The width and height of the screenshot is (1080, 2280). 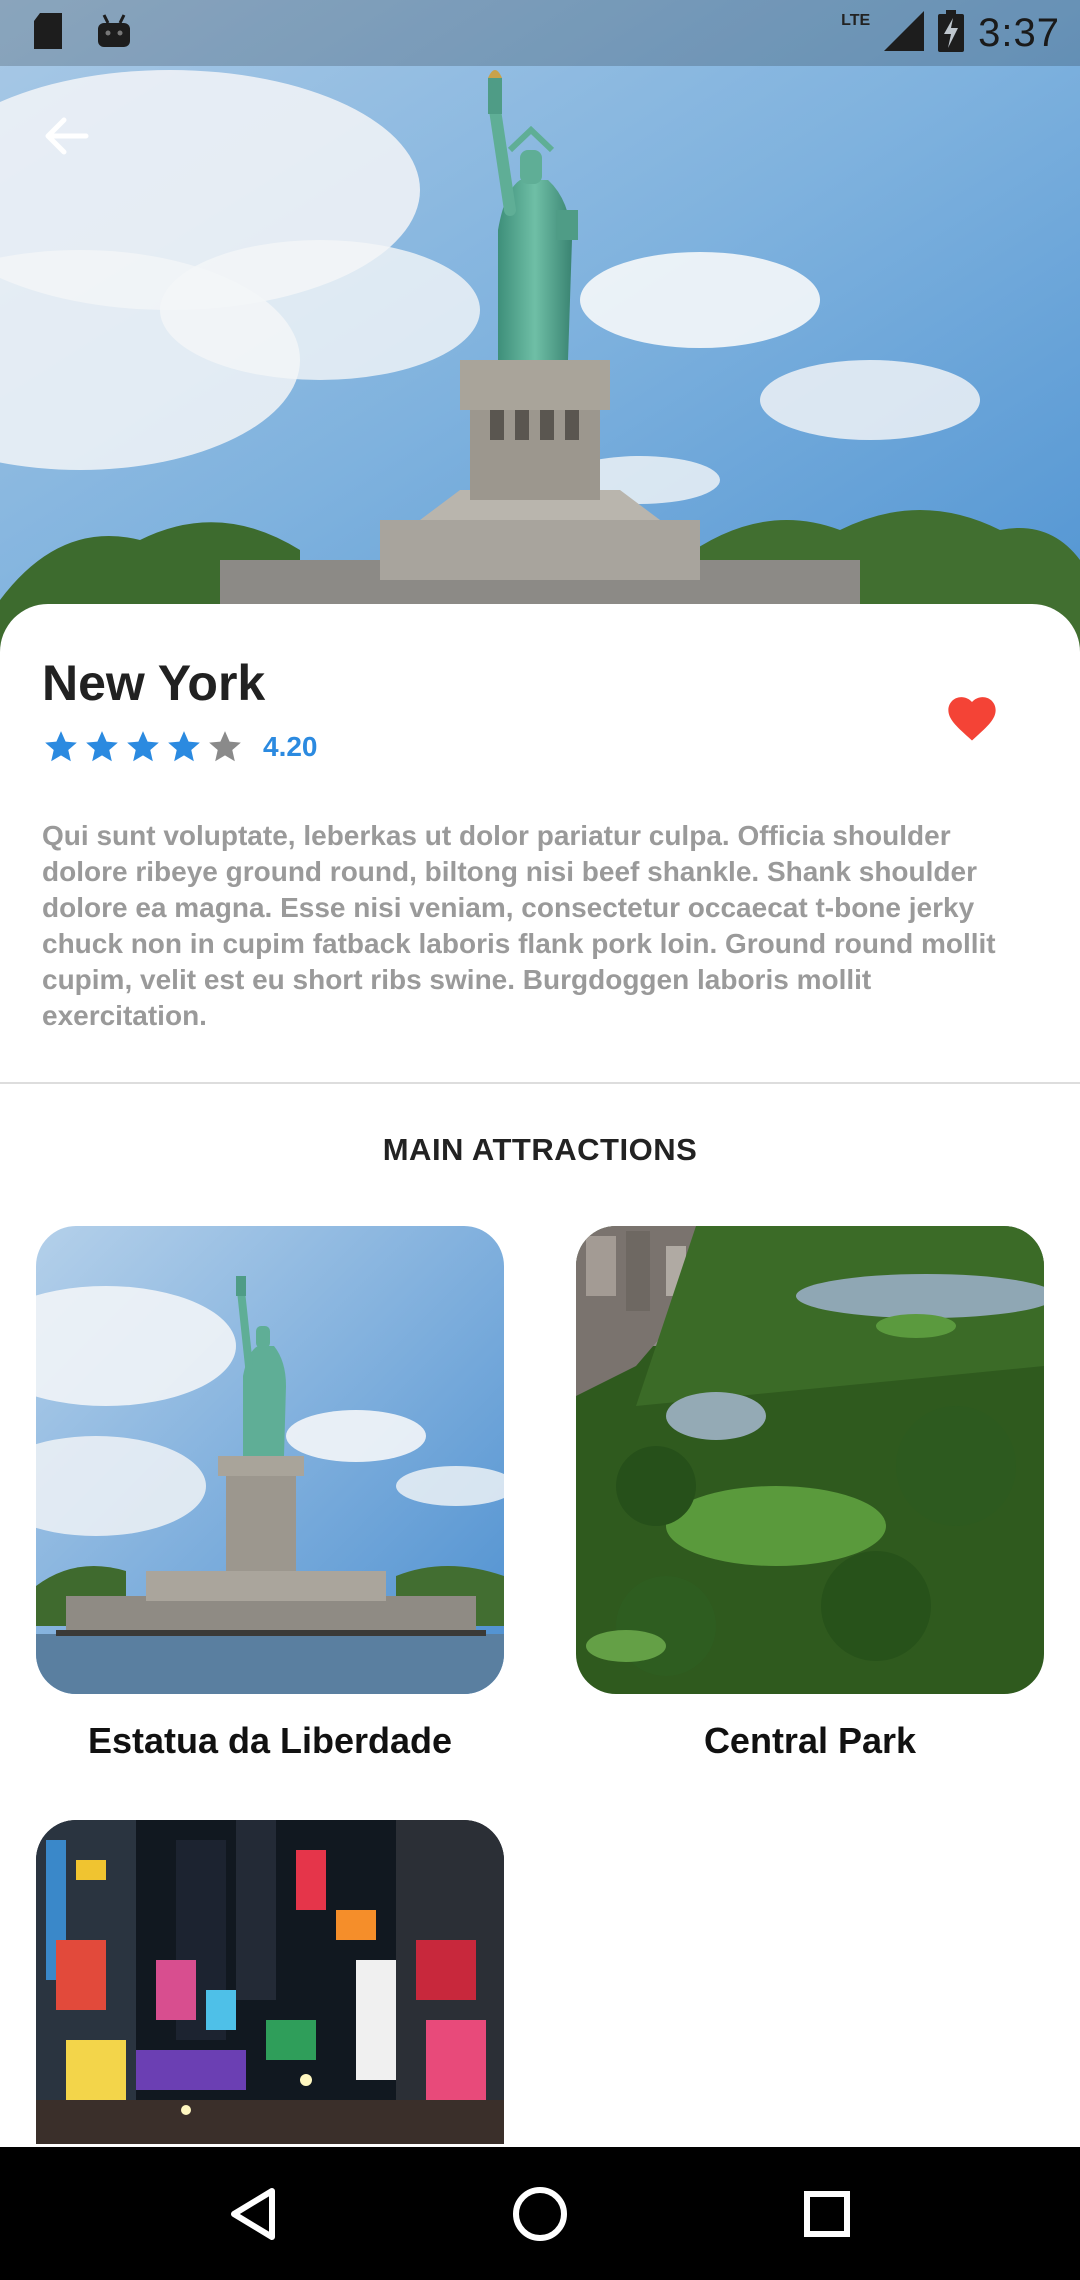 I want to click on signal-icon, so click(x=904, y=33).